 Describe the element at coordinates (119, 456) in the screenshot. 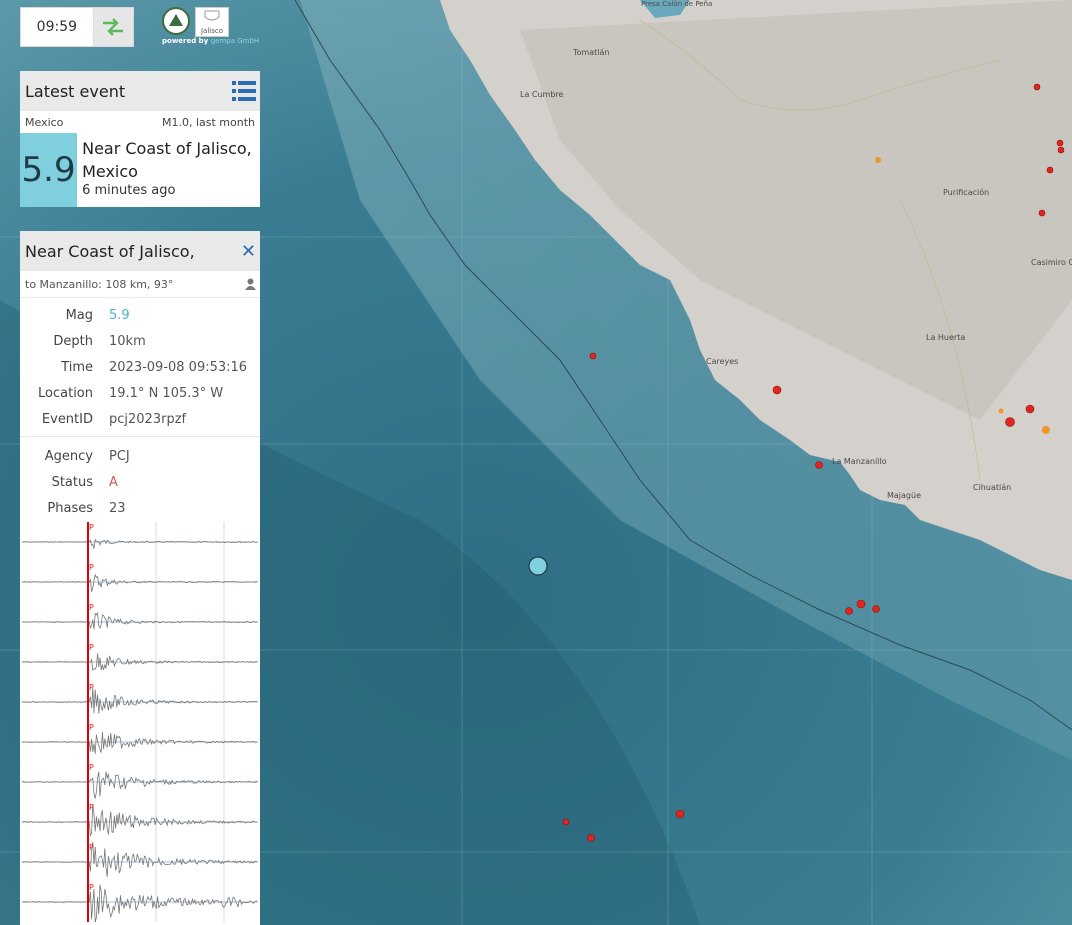

I see `field-value: PCJ` at that location.